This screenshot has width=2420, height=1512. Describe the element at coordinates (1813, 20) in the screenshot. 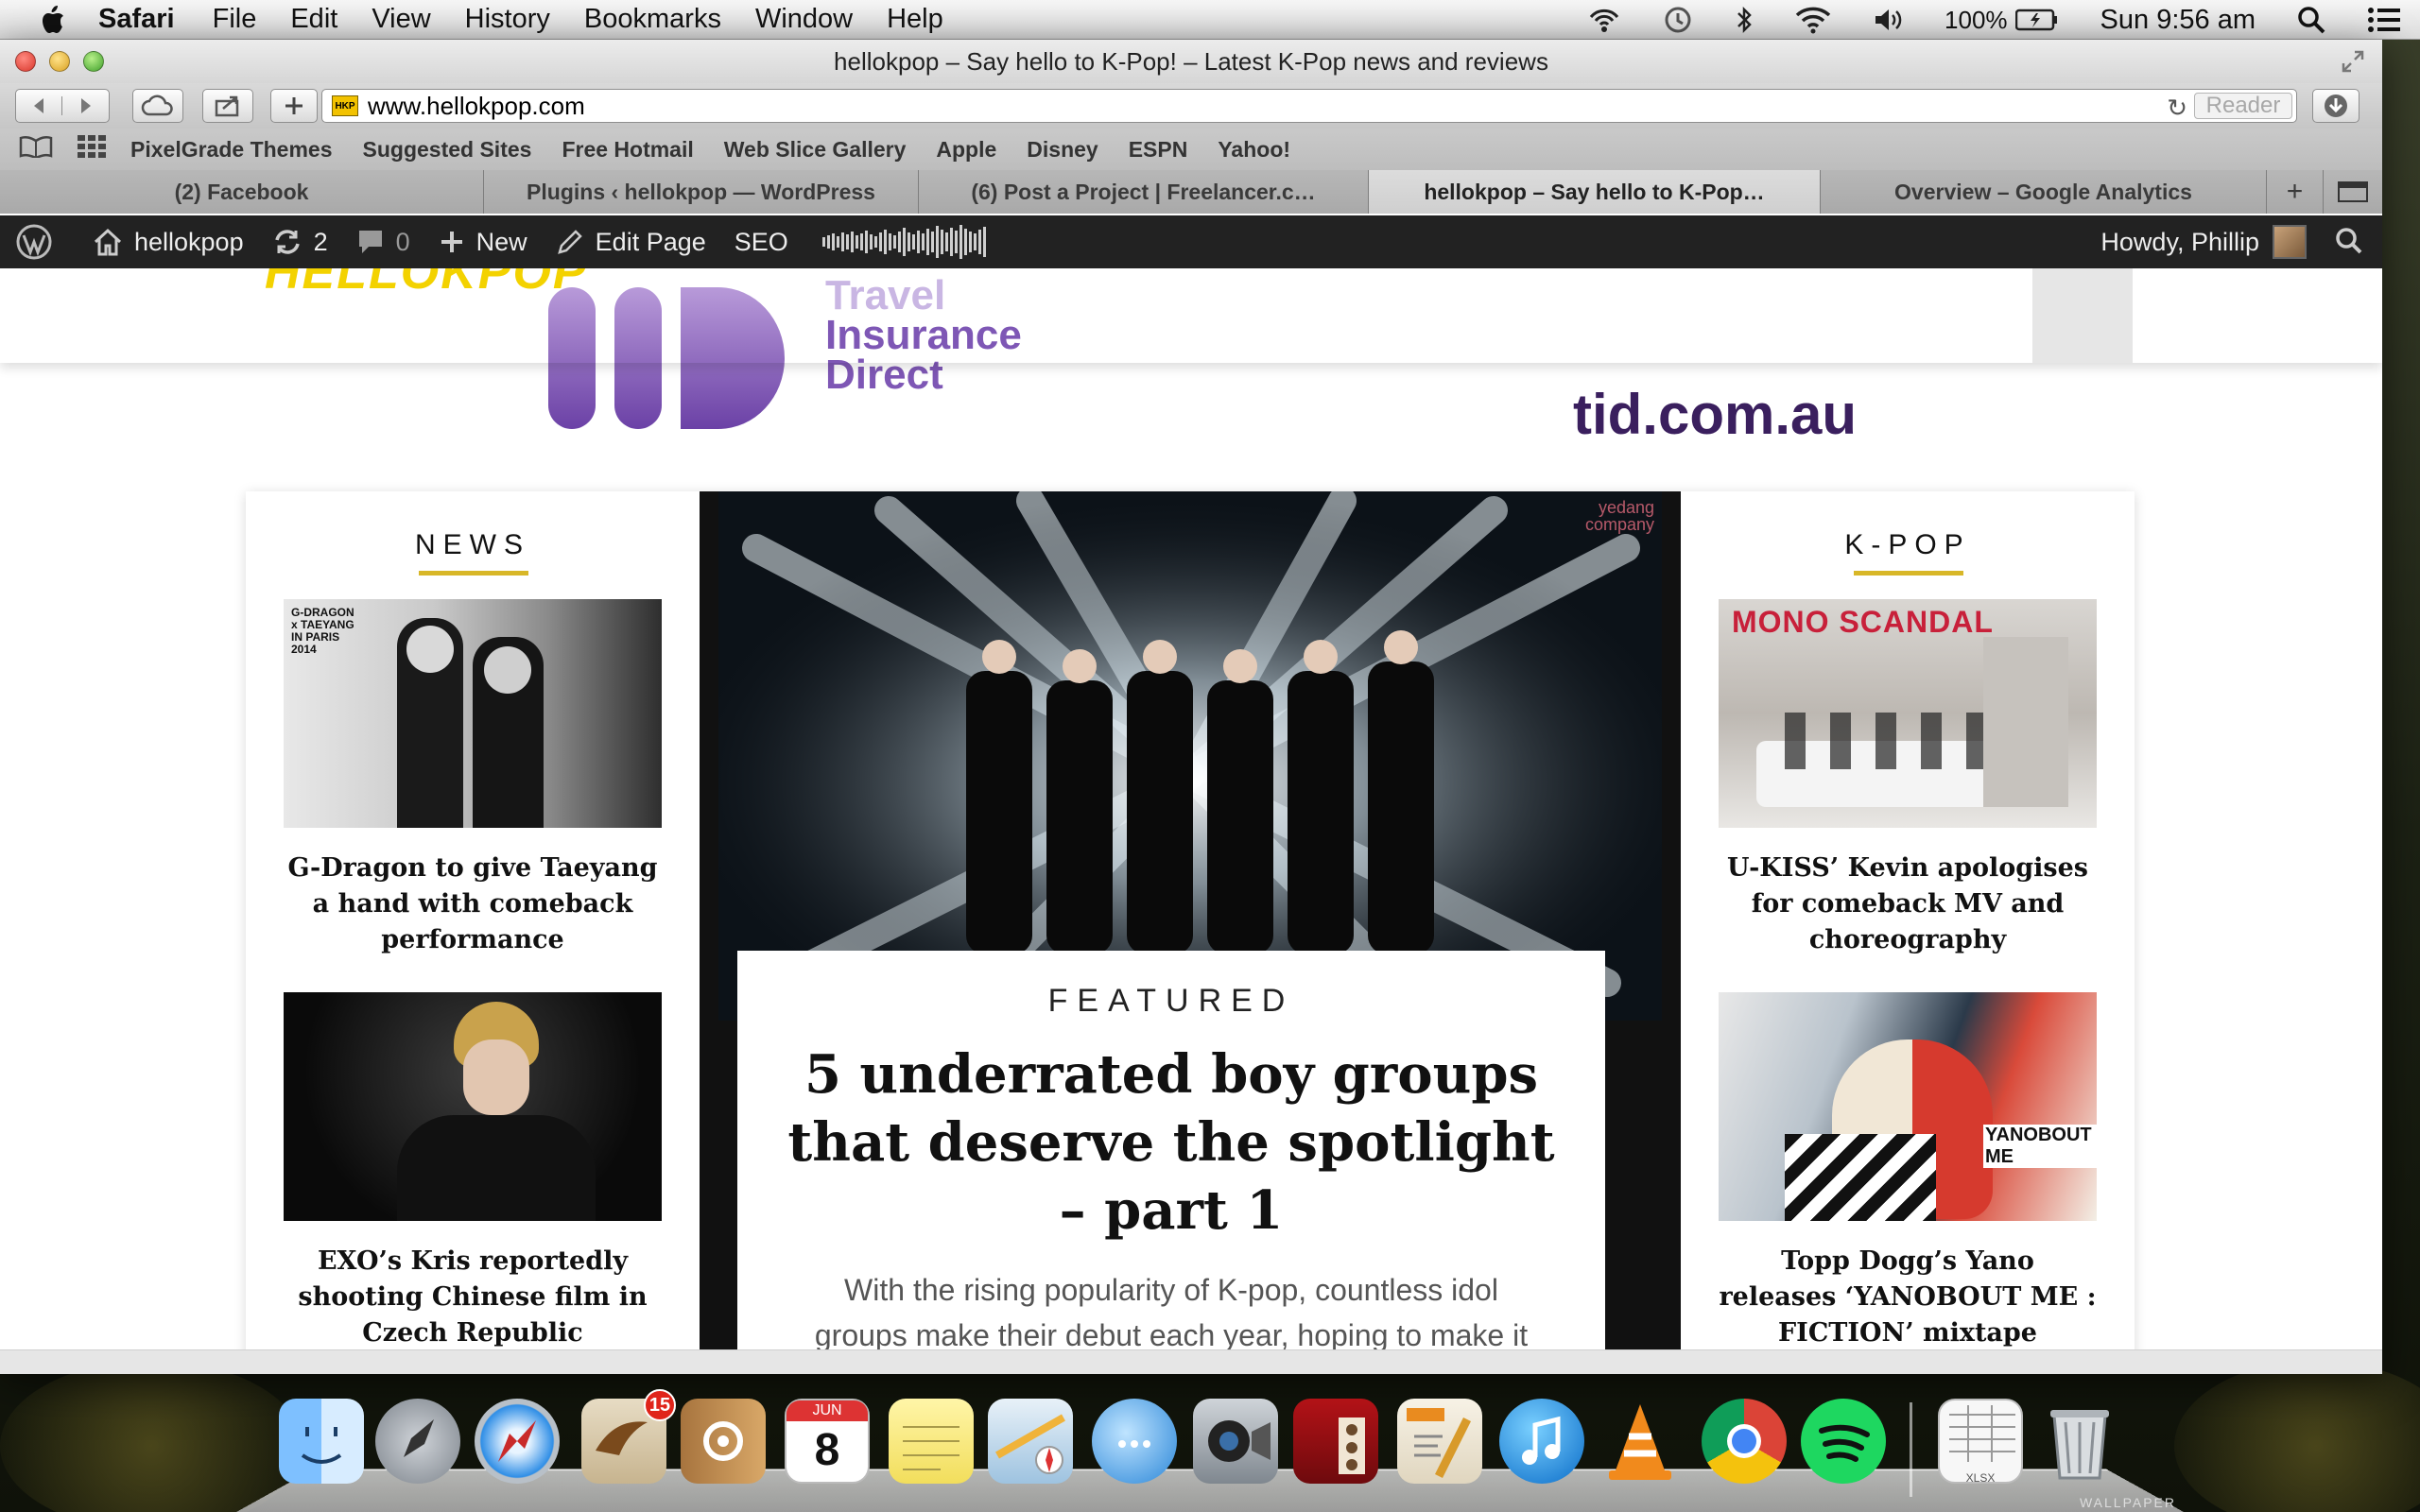

I see `wifi-icon` at that location.